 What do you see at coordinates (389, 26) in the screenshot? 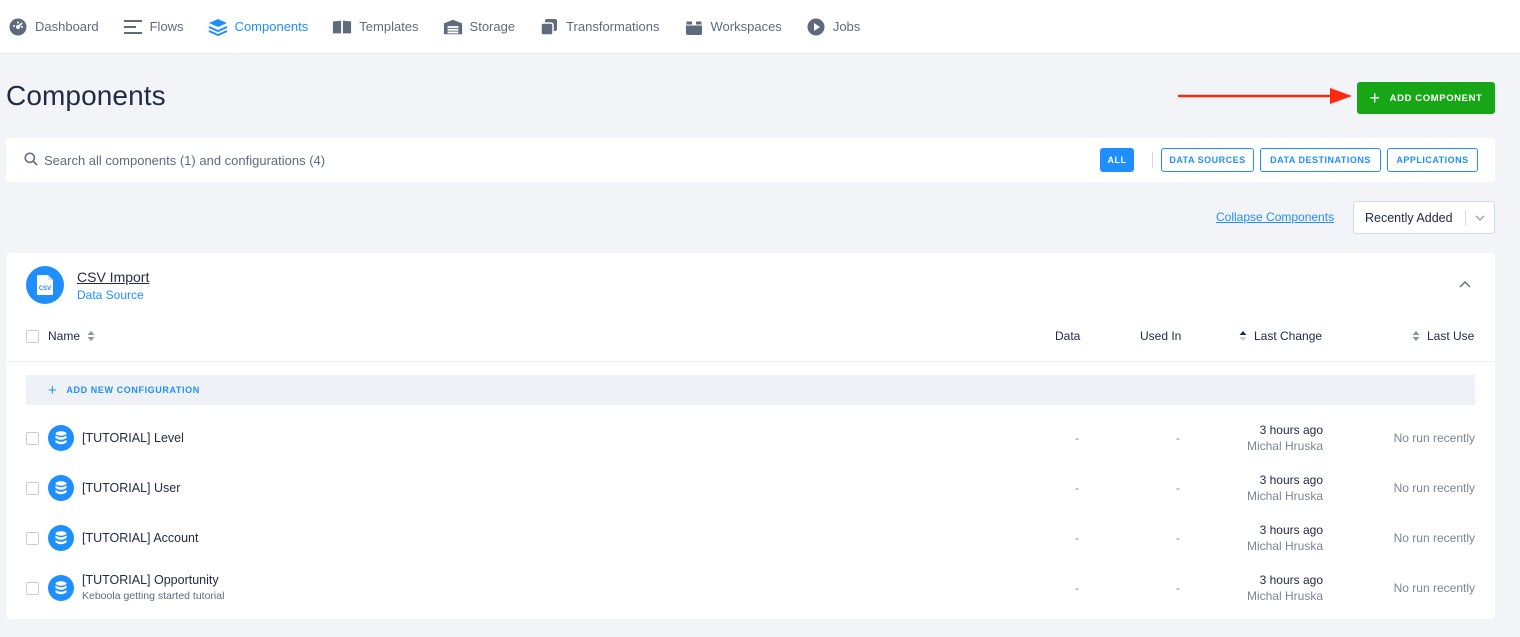
I see `nav-label: Templates` at bounding box center [389, 26].